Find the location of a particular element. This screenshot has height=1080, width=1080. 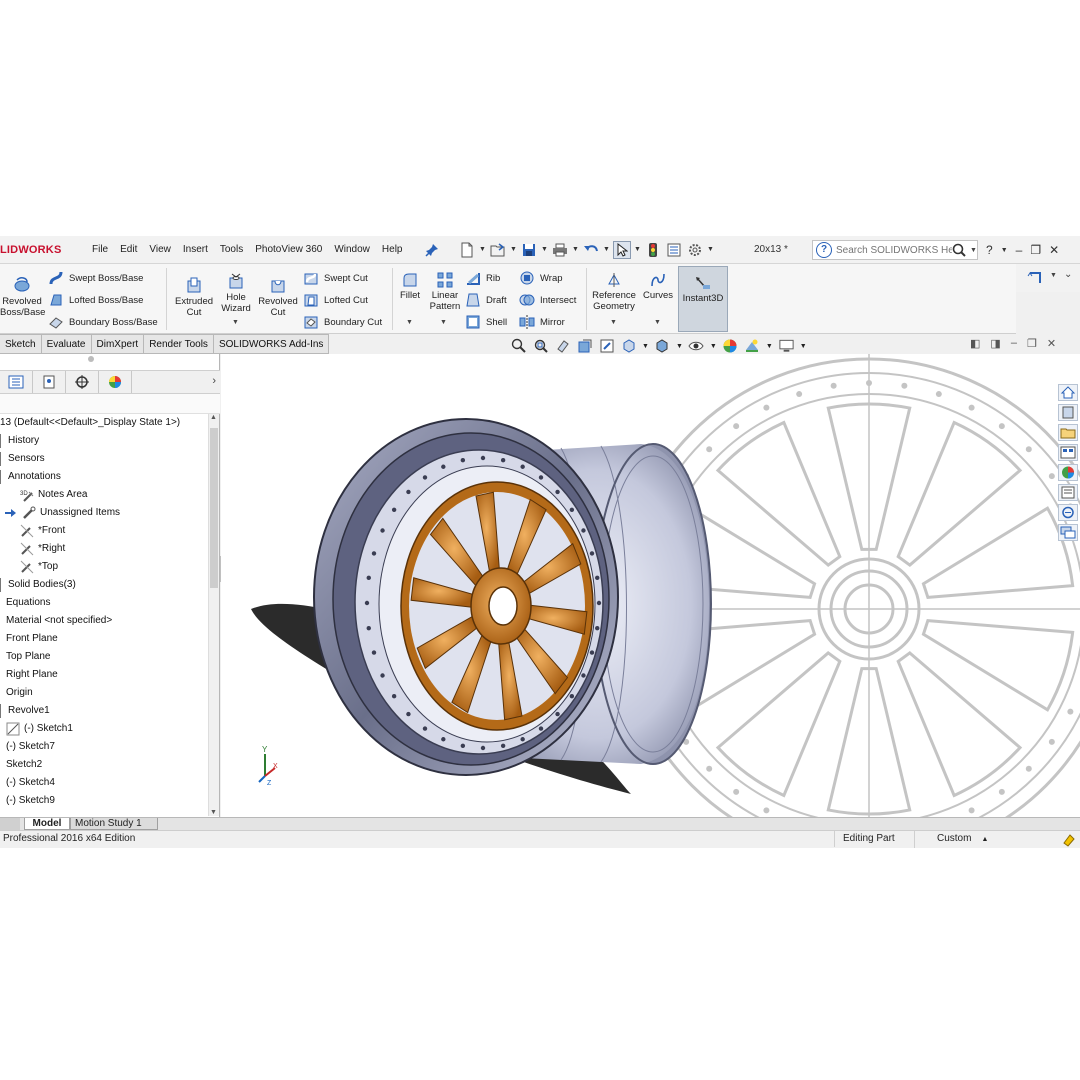

lofted-cut-button: Lofted Cut is located at coordinates (335, 300).